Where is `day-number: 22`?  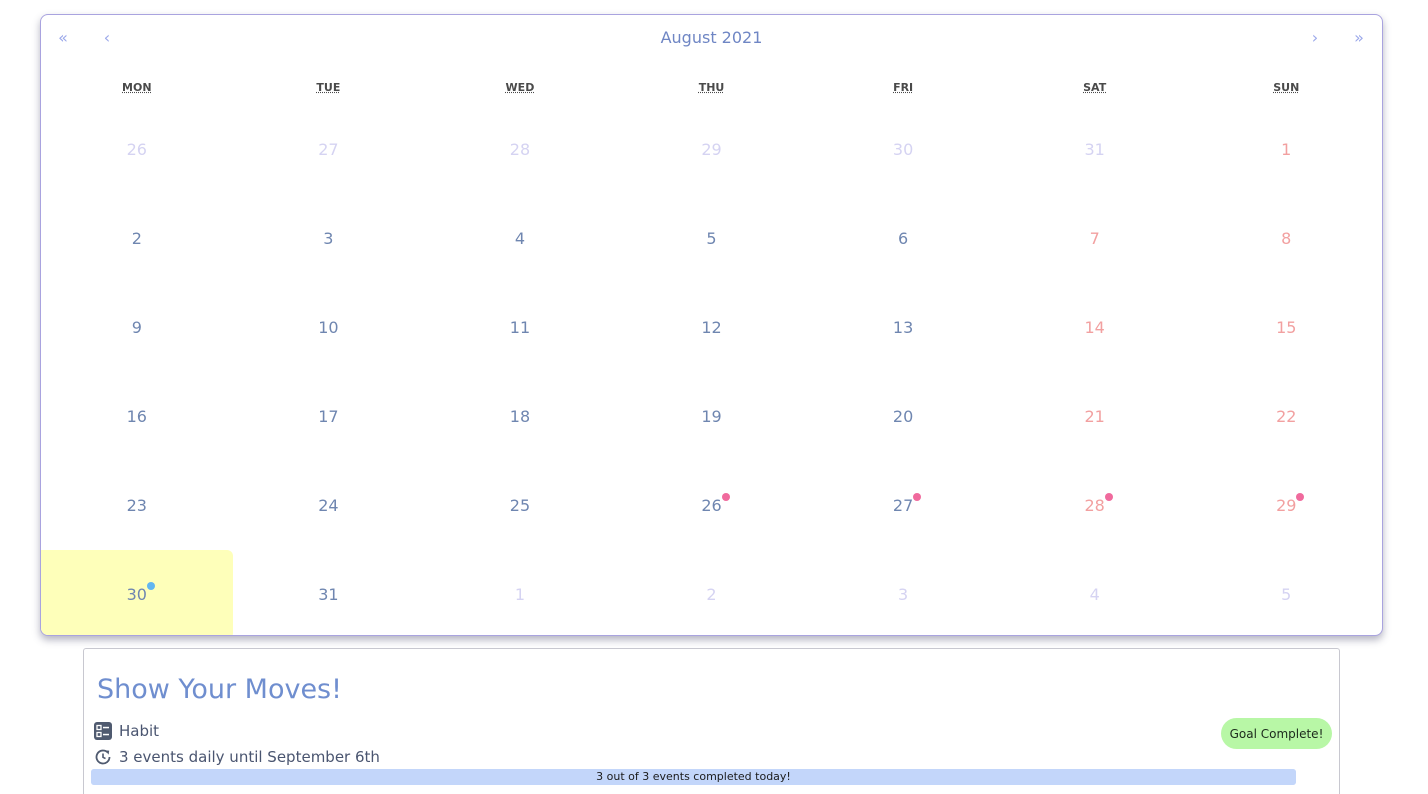 day-number: 22 is located at coordinates (1286, 416).